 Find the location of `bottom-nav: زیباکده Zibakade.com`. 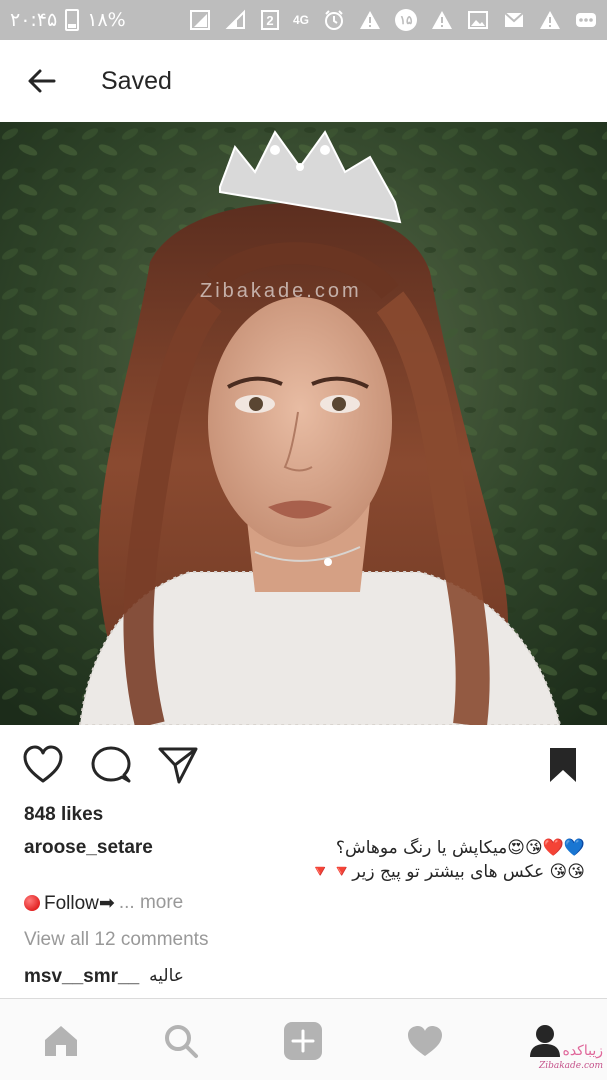

bottom-nav: زیباکده Zibakade.com is located at coordinates (303, 1039).